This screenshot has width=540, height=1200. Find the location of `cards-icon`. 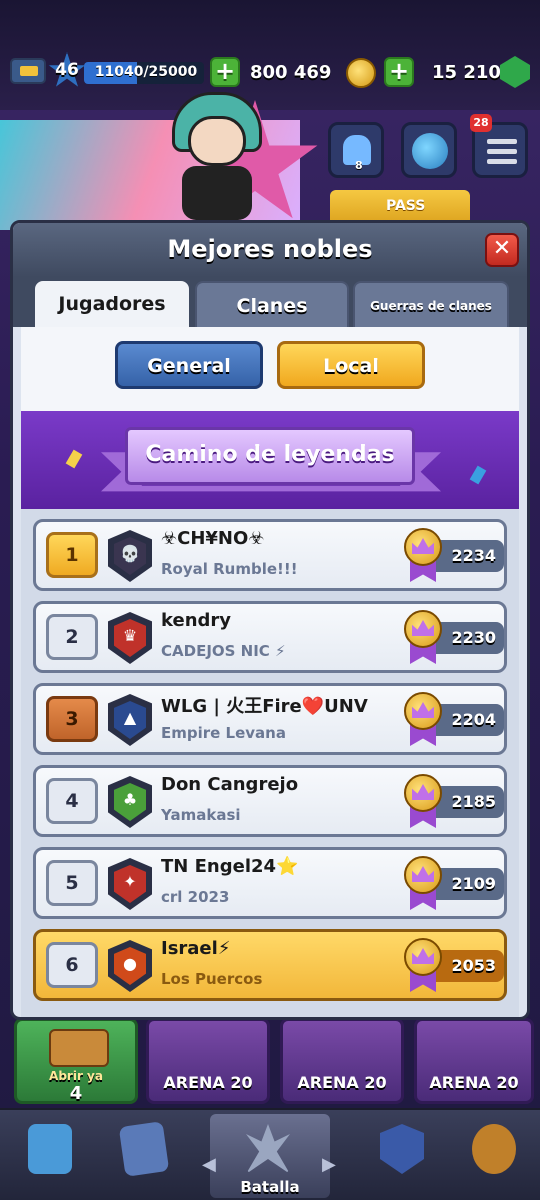

cards-icon is located at coordinates (144, 1149).